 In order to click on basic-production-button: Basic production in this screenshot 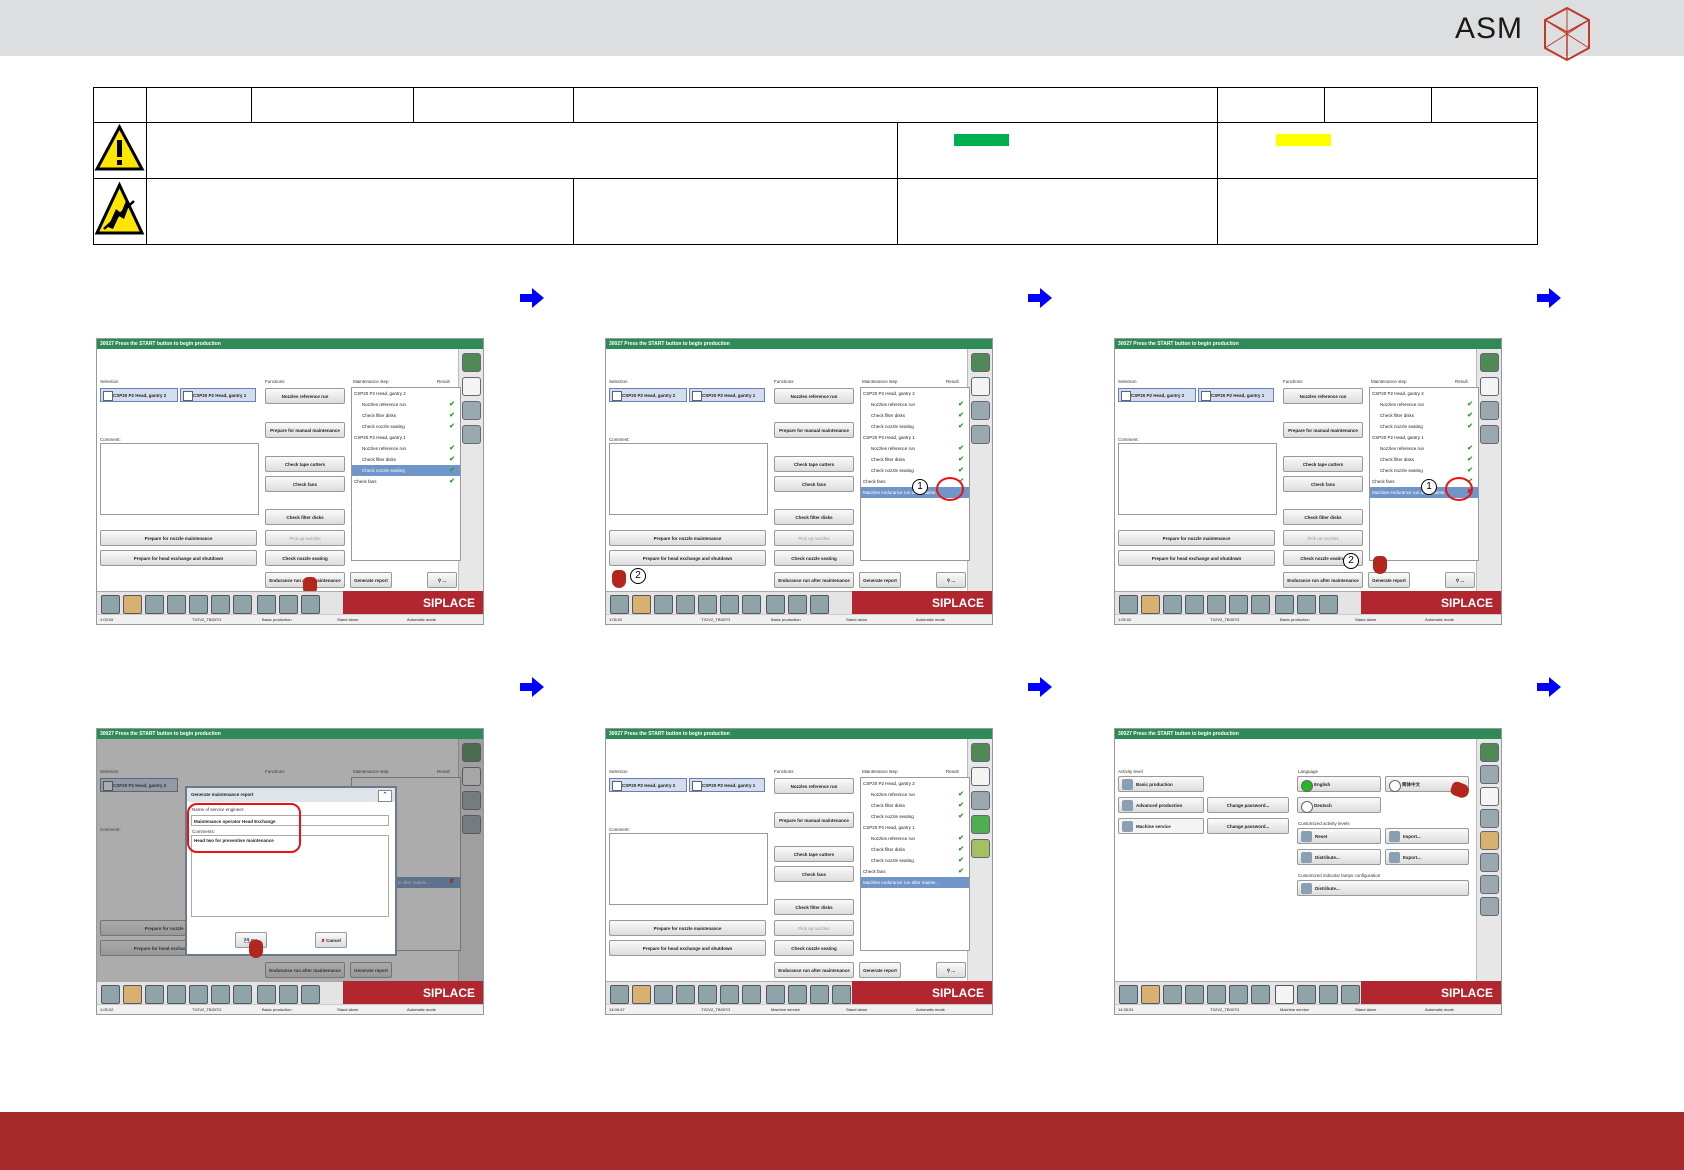, I will do `click(1161, 784)`.